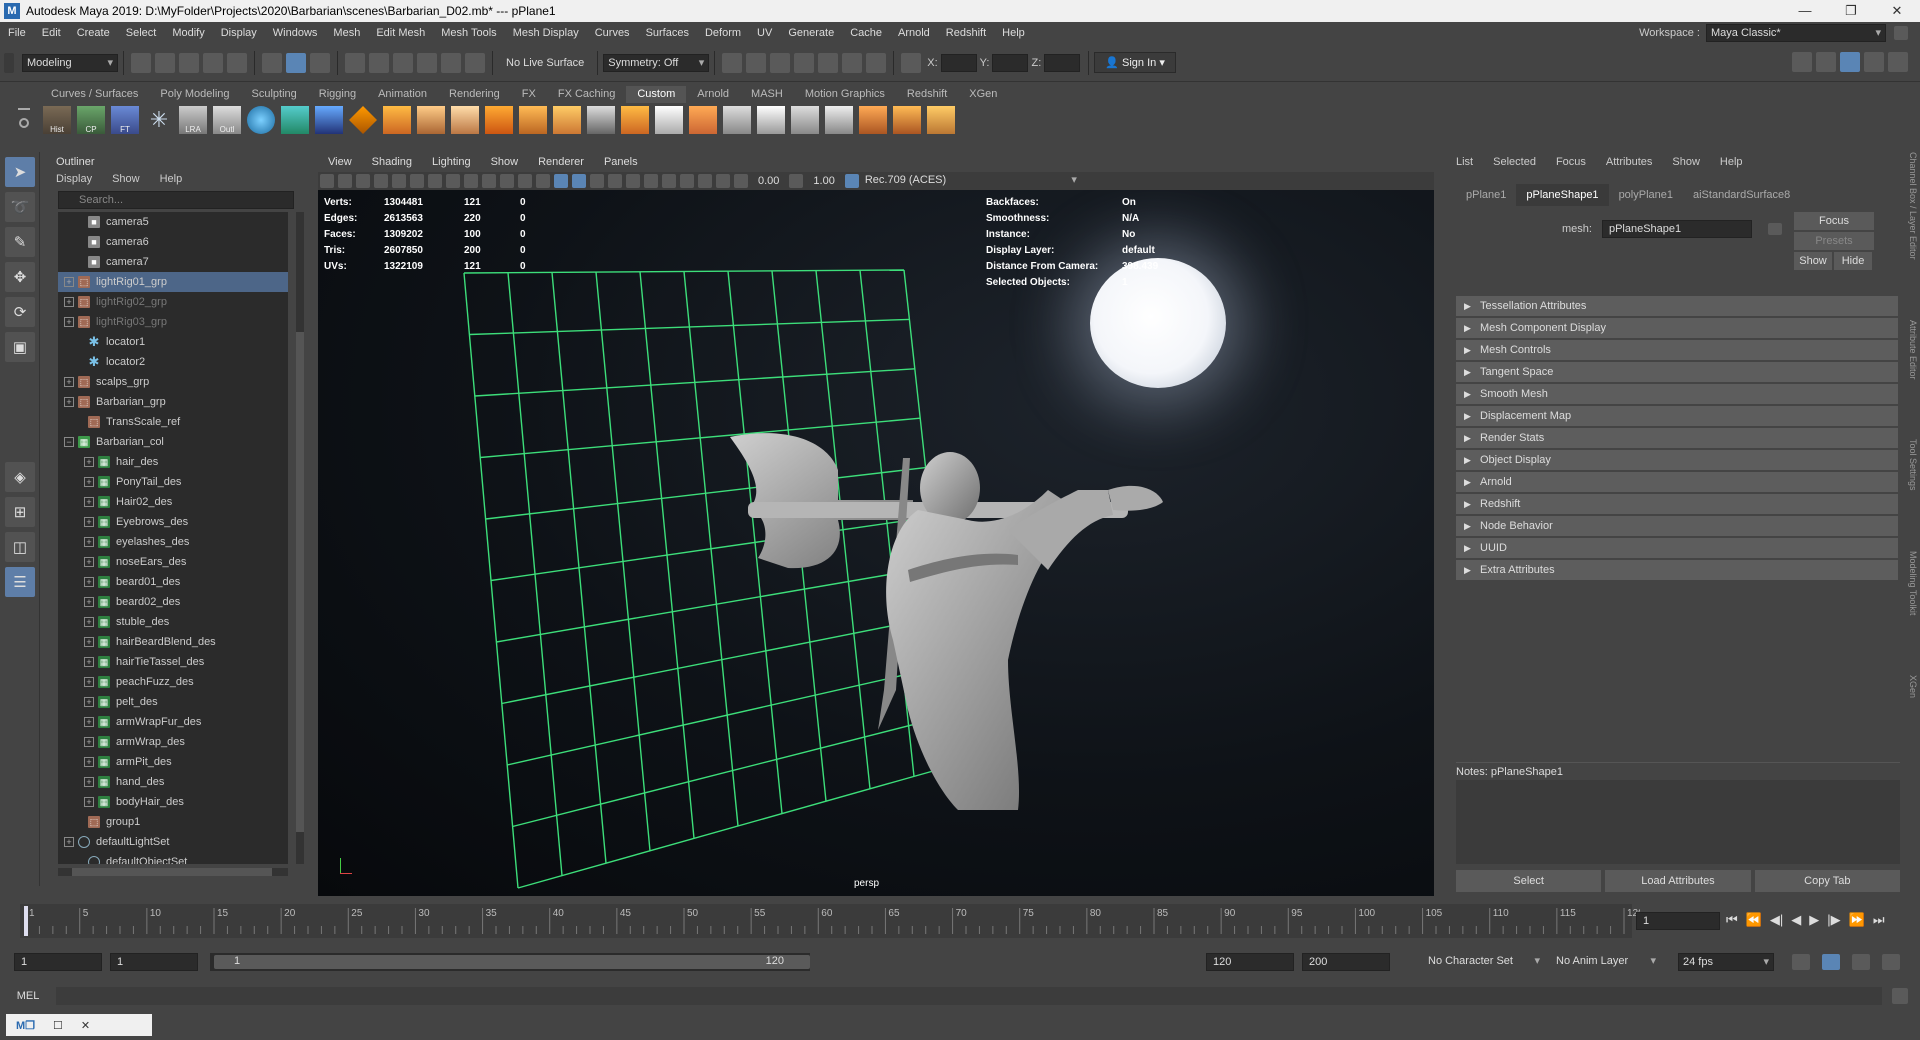  Describe the element at coordinates (737, 120) in the screenshot. I see `grid-icon` at that location.